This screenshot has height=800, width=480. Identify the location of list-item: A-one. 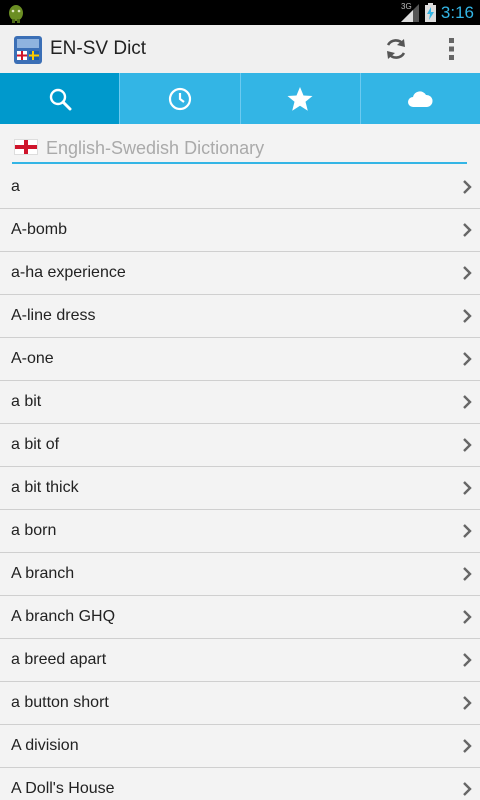
(240, 359).